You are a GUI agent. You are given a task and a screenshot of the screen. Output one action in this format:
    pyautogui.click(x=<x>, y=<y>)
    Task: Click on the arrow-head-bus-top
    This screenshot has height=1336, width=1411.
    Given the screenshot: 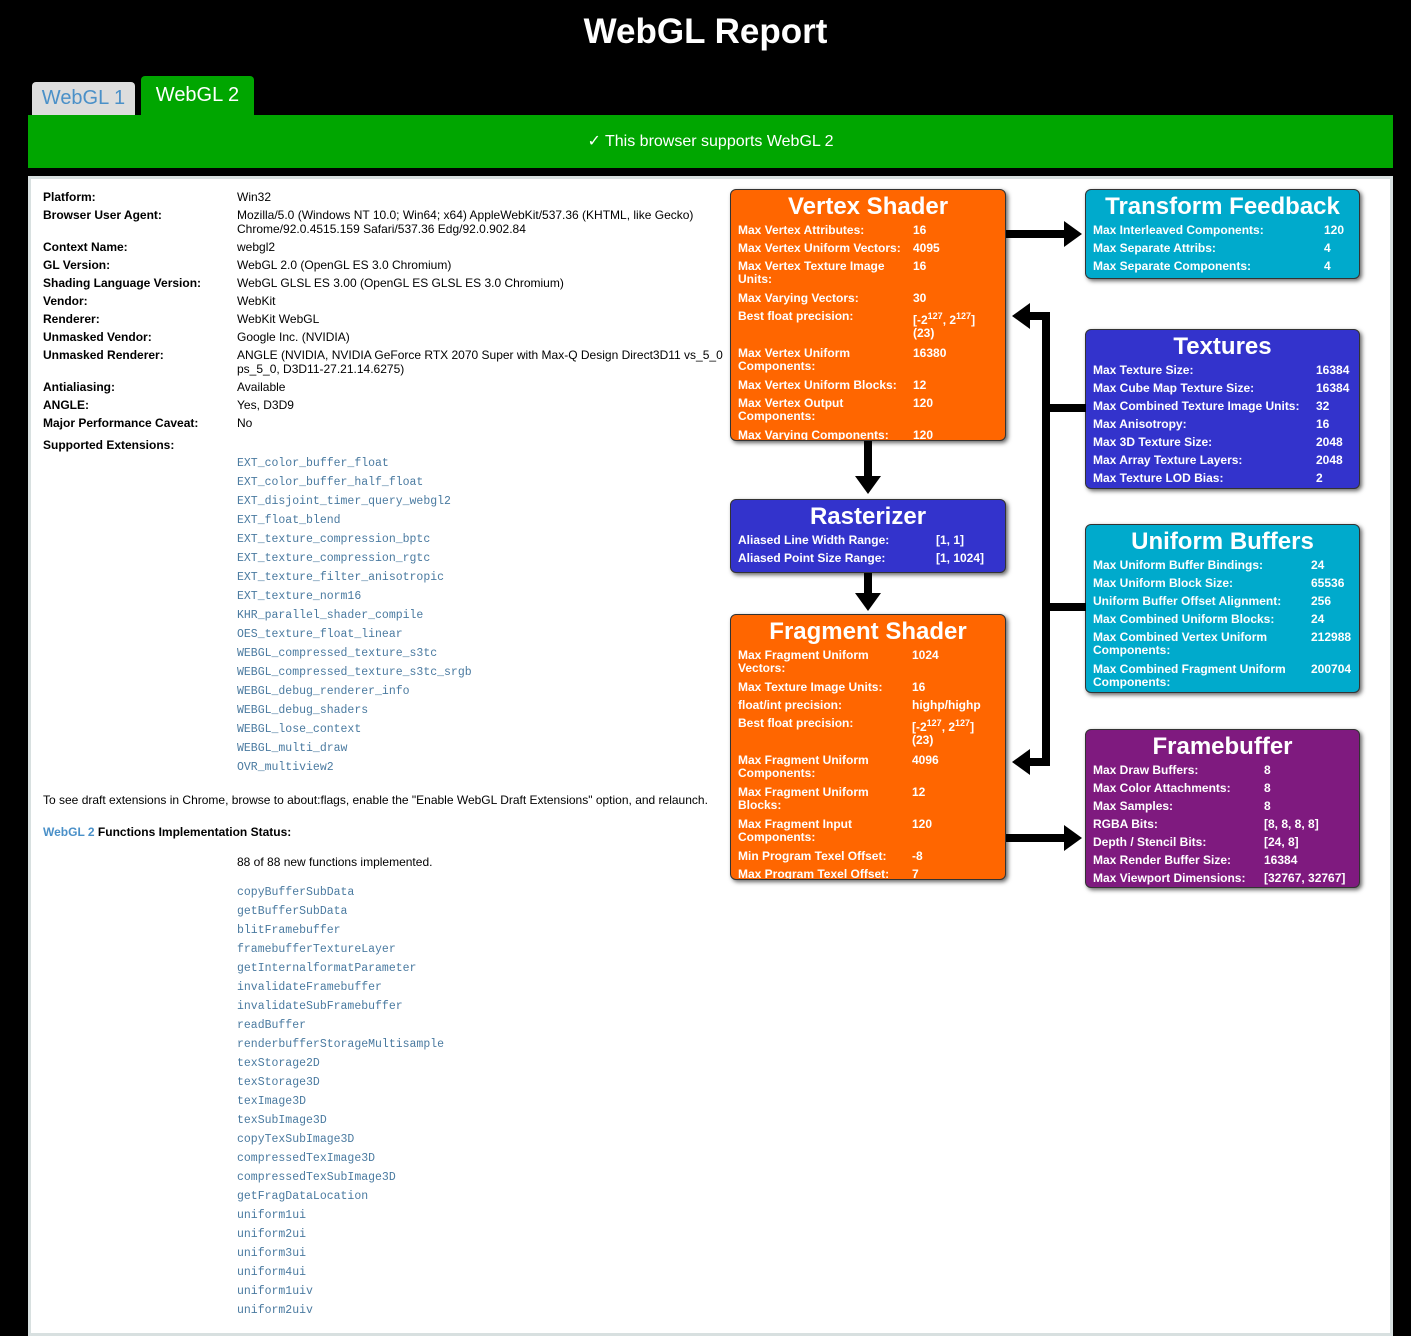 What is the action you would take?
    pyautogui.click(x=1021, y=316)
    